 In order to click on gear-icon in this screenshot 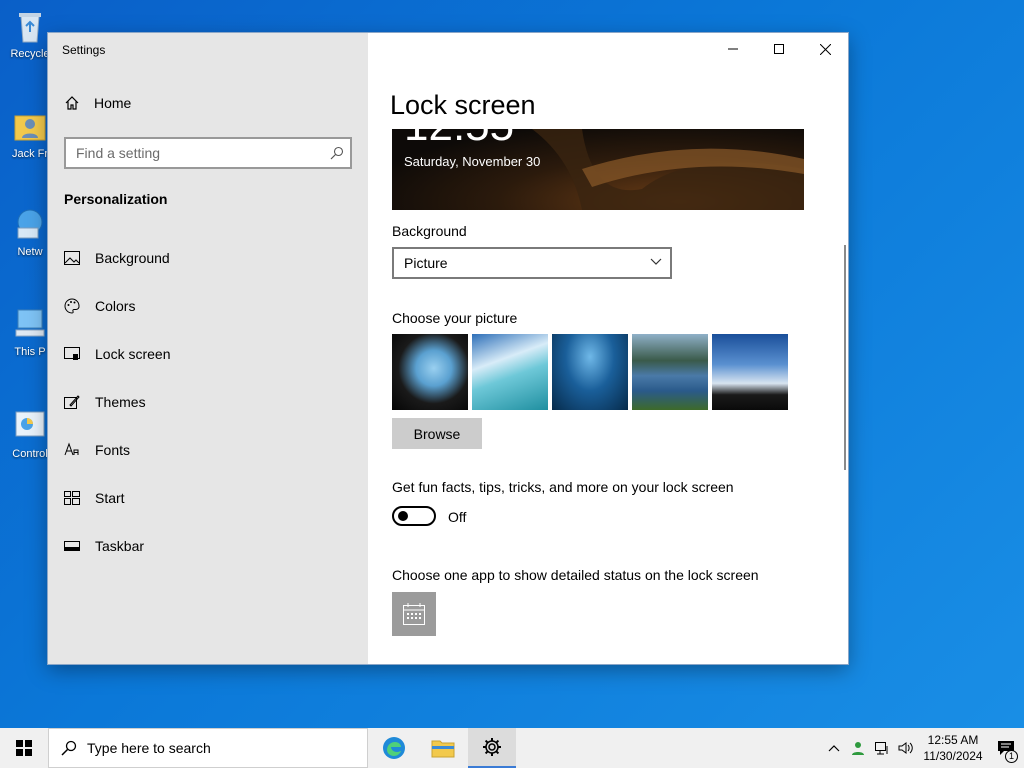, I will do `click(492, 747)`.